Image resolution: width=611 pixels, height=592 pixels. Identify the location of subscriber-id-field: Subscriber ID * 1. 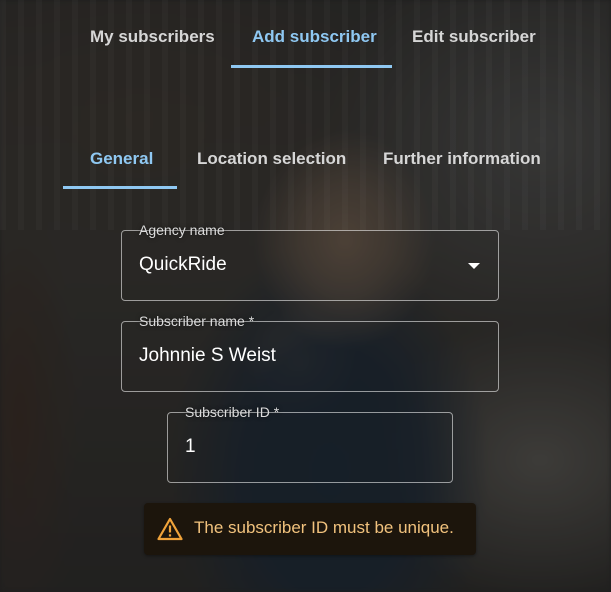
(310, 443).